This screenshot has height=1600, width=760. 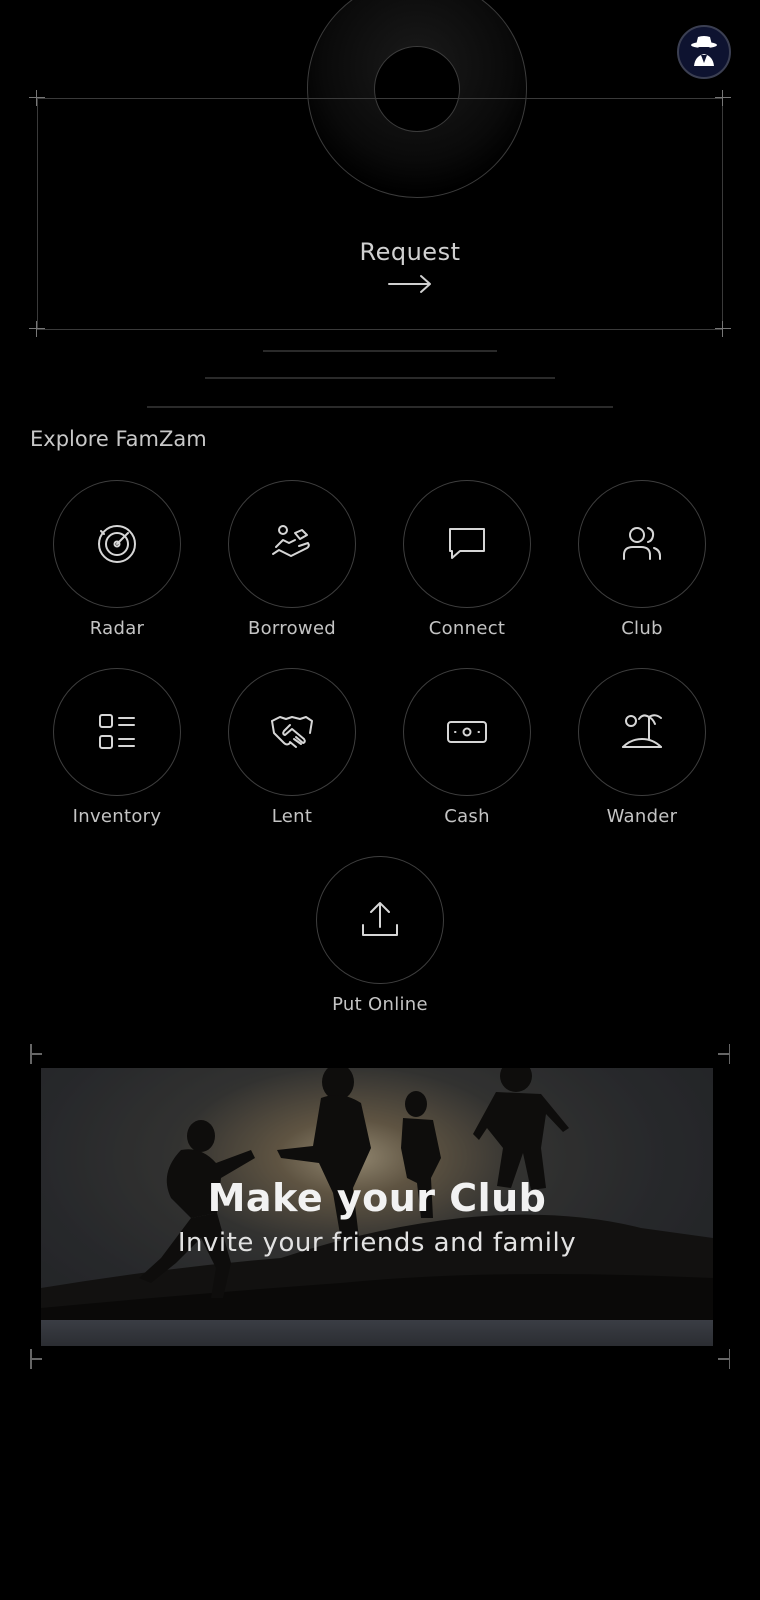 What do you see at coordinates (410, 252) in the screenshot?
I see `request-label: Request` at bounding box center [410, 252].